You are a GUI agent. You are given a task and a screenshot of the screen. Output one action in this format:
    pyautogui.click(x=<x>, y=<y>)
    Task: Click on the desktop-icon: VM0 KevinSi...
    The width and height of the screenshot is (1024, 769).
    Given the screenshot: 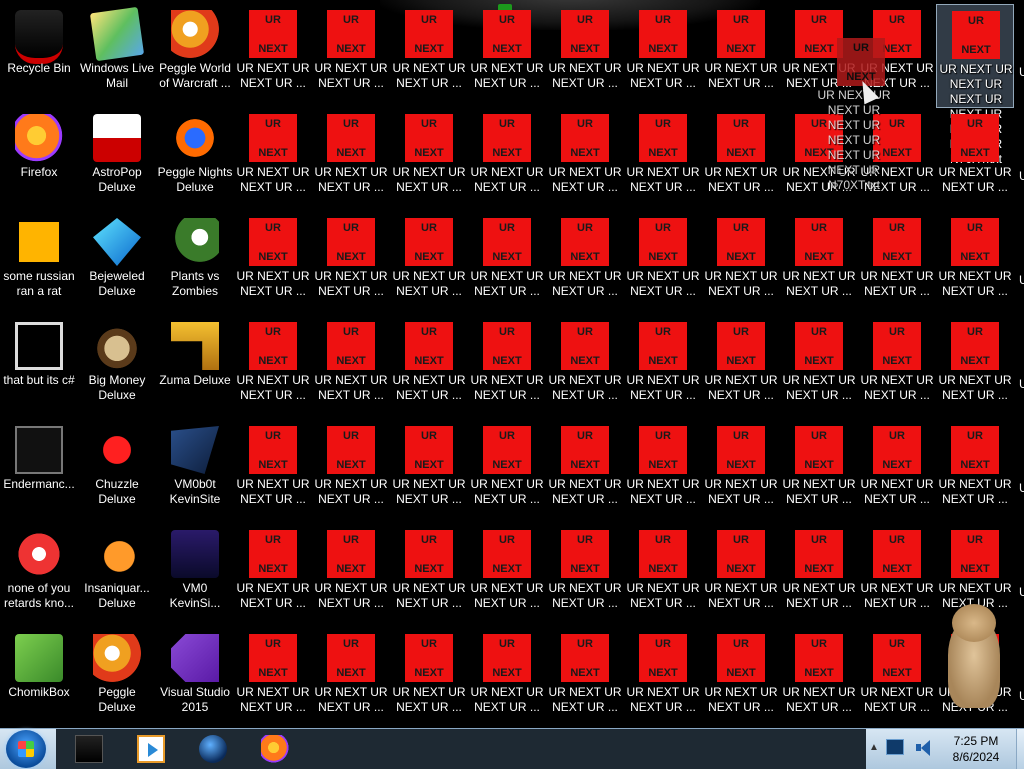 What is the action you would take?
    pyautogui.click(x=195, y=576)
    